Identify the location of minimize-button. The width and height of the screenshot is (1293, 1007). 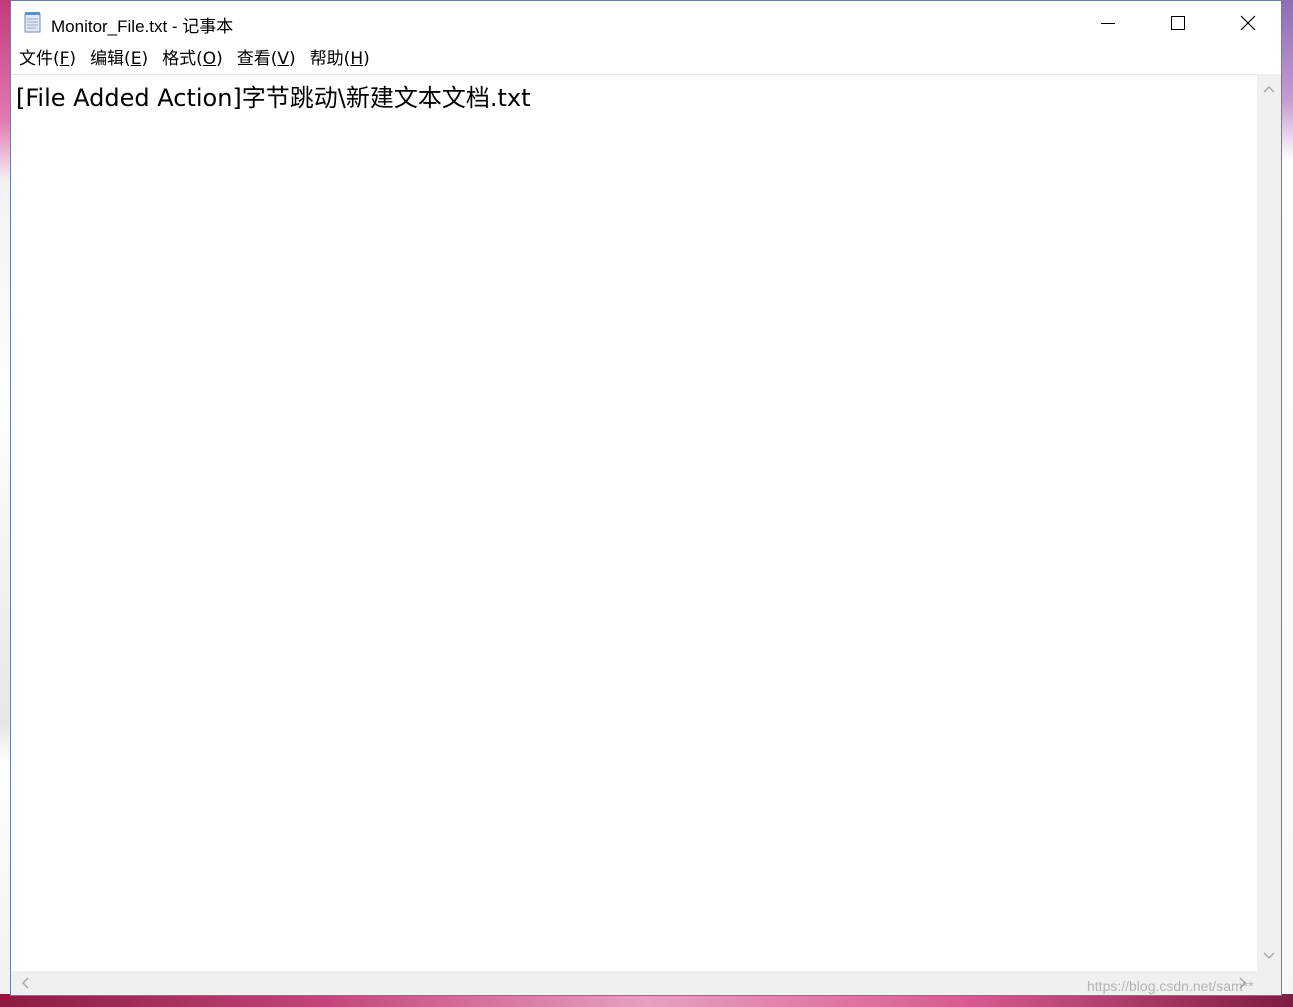
(1108, 23).